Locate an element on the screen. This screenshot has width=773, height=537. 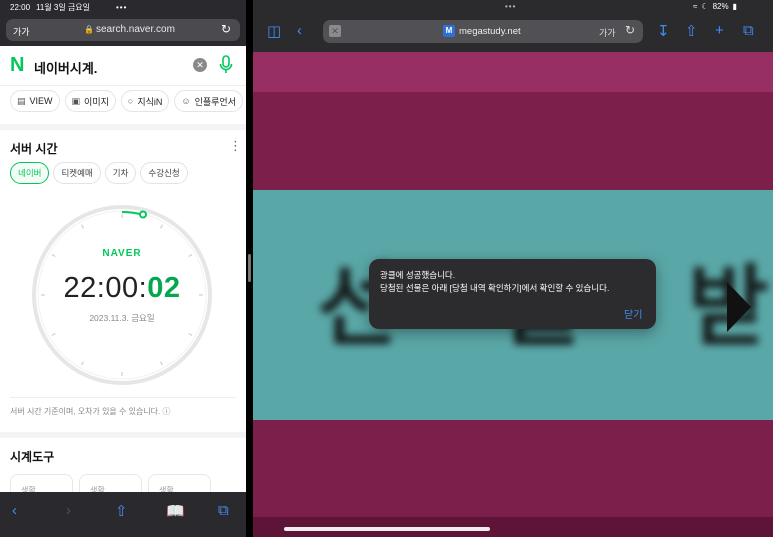
tab-view: ▤ VIEW is located at coordinates (35, 101).